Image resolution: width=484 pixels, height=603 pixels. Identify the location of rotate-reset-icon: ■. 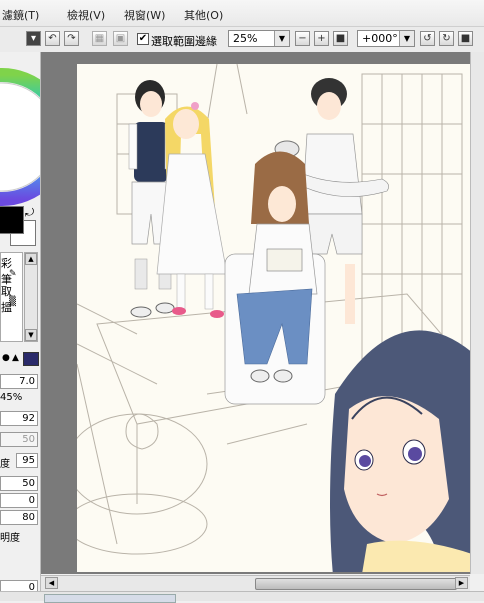
(465, 38).